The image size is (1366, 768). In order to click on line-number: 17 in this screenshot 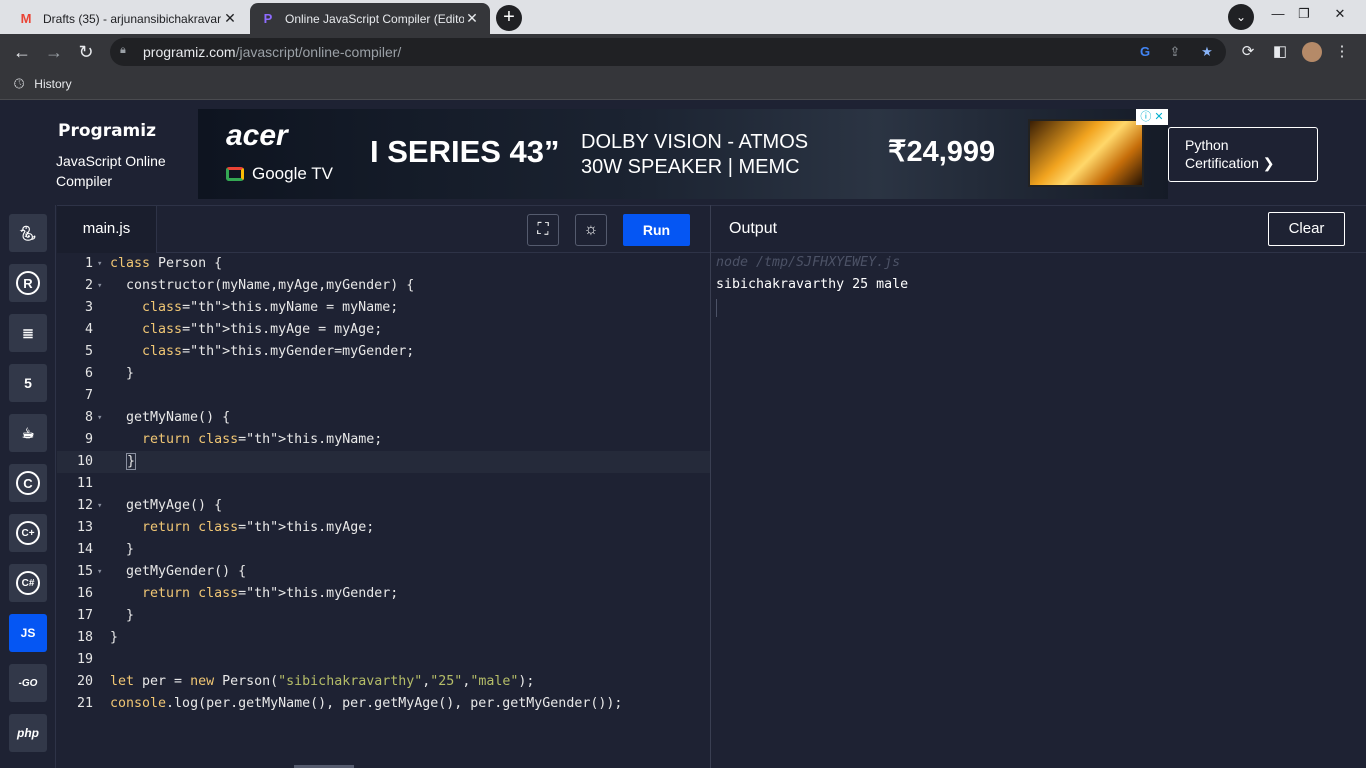, I will do `click(84, 615)`.